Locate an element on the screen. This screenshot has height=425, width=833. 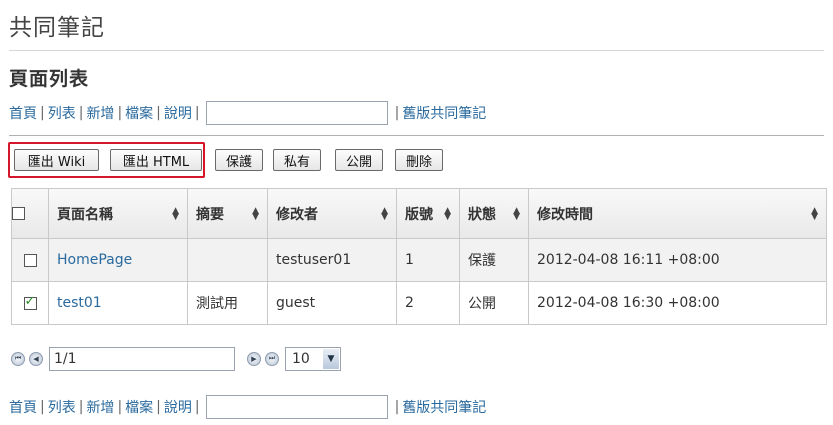
name-cell: HomePage is located at coordinates (118, 260).